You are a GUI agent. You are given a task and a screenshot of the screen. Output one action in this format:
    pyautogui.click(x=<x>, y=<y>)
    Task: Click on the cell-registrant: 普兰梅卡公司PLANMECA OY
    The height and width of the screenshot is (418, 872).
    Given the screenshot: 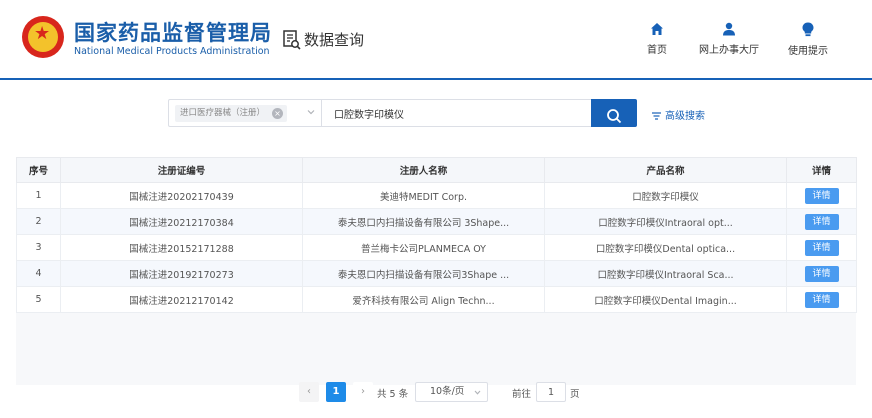 What is the action you would take?
    pyautogui.click(x=423, y=247)
    